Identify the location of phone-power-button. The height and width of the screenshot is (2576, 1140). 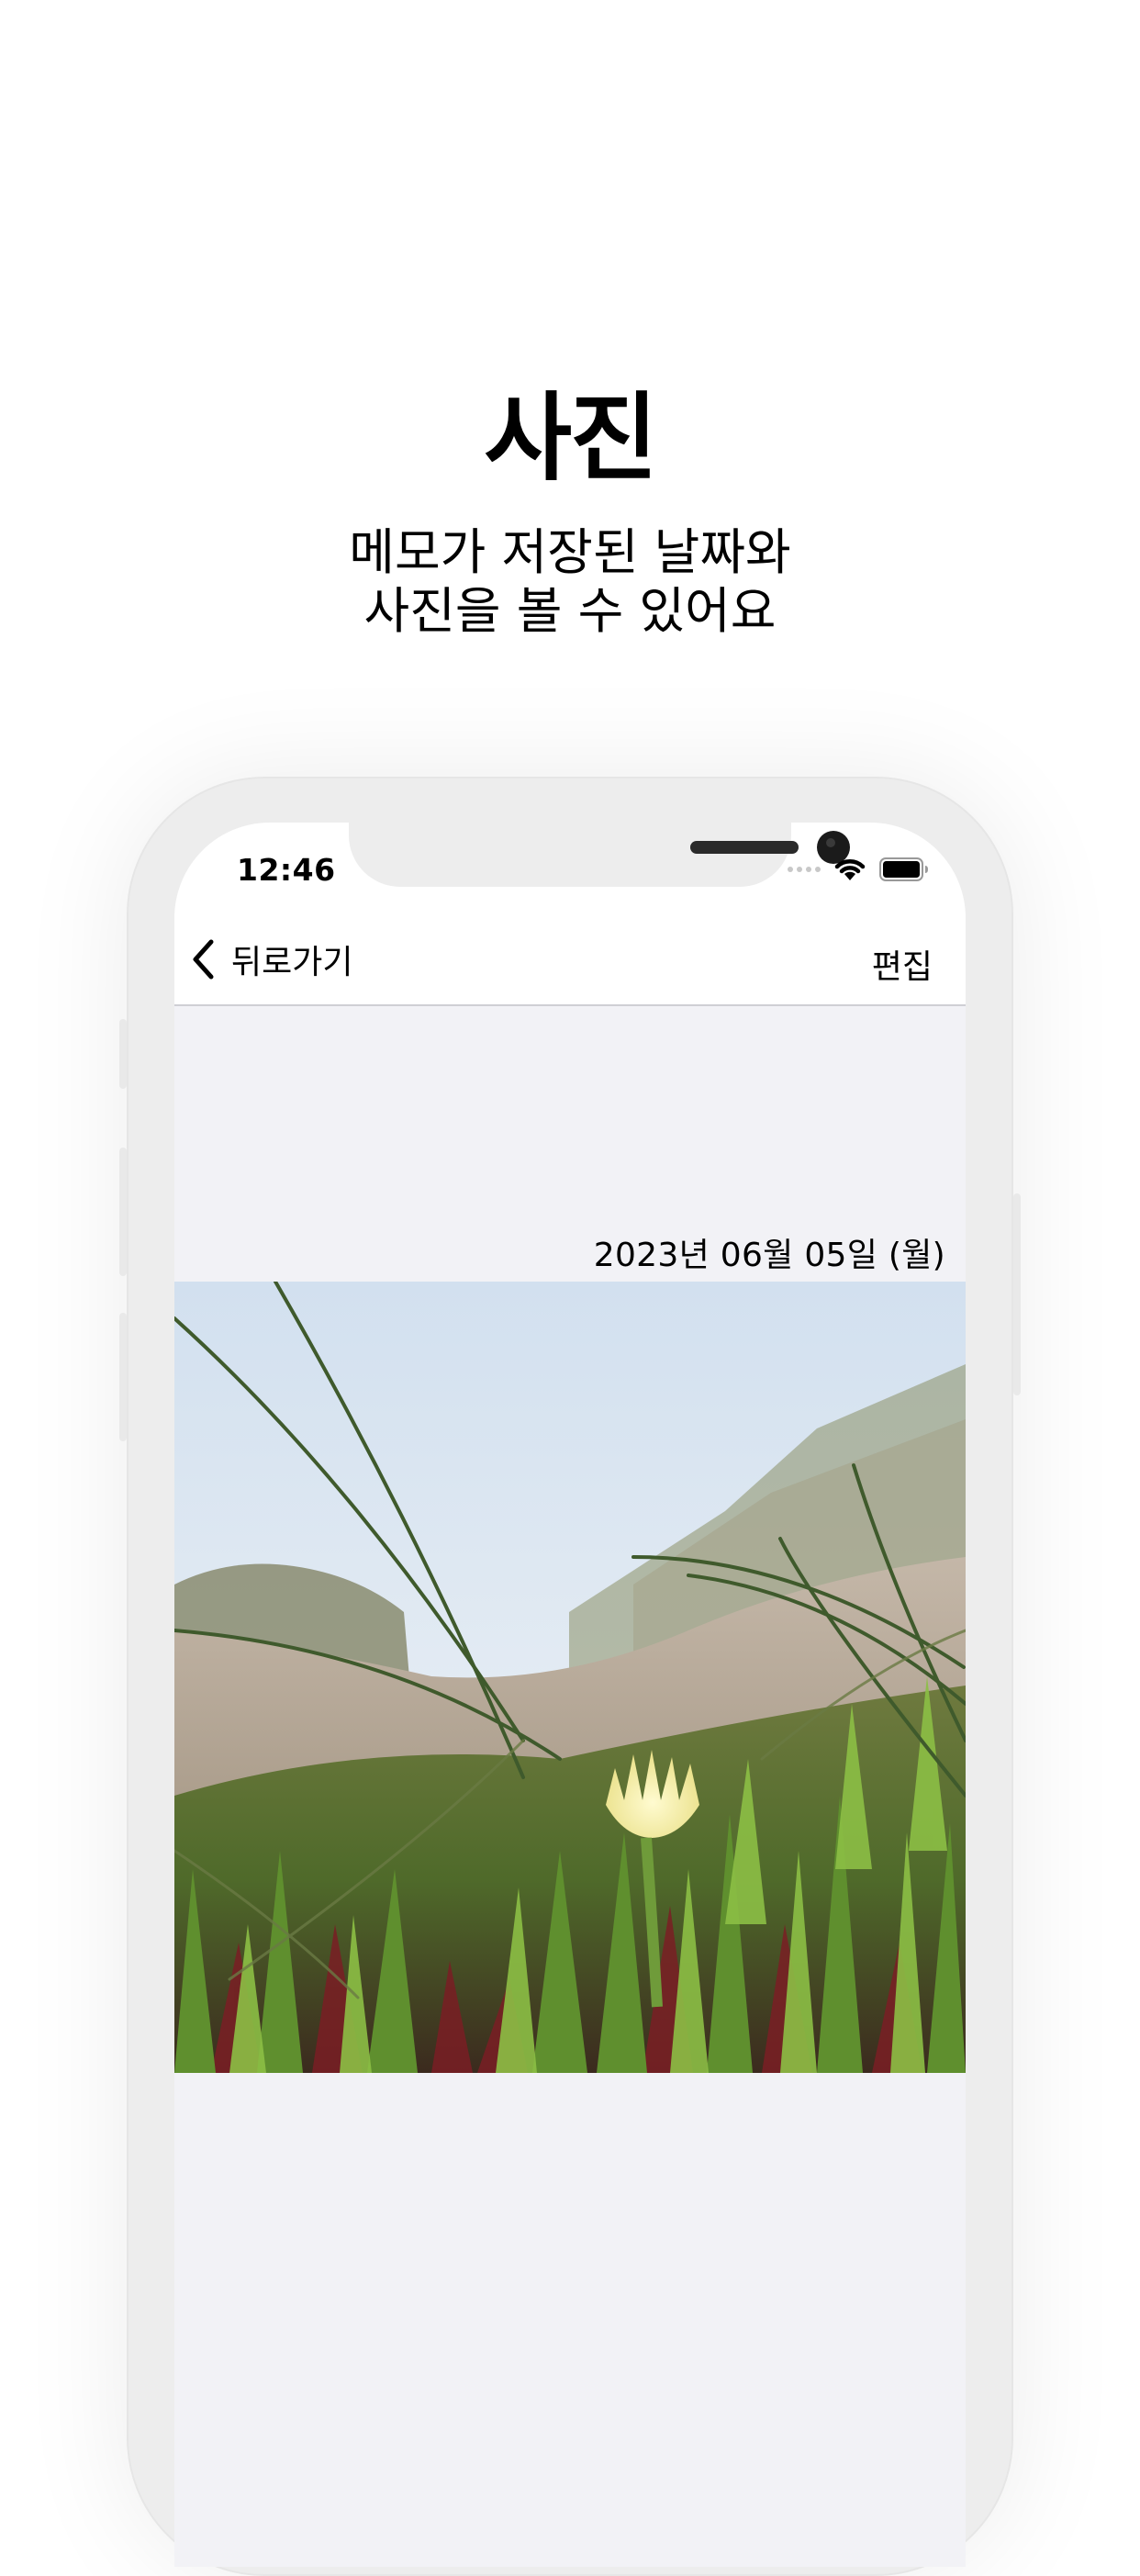
(1017, 1294).